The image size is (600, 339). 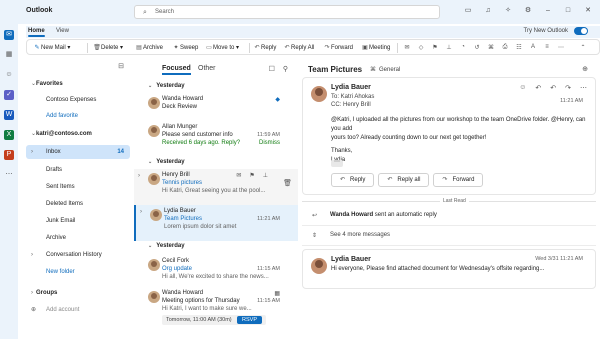 I want to click on groups-header: › Groups, so click(x=78, y=293).